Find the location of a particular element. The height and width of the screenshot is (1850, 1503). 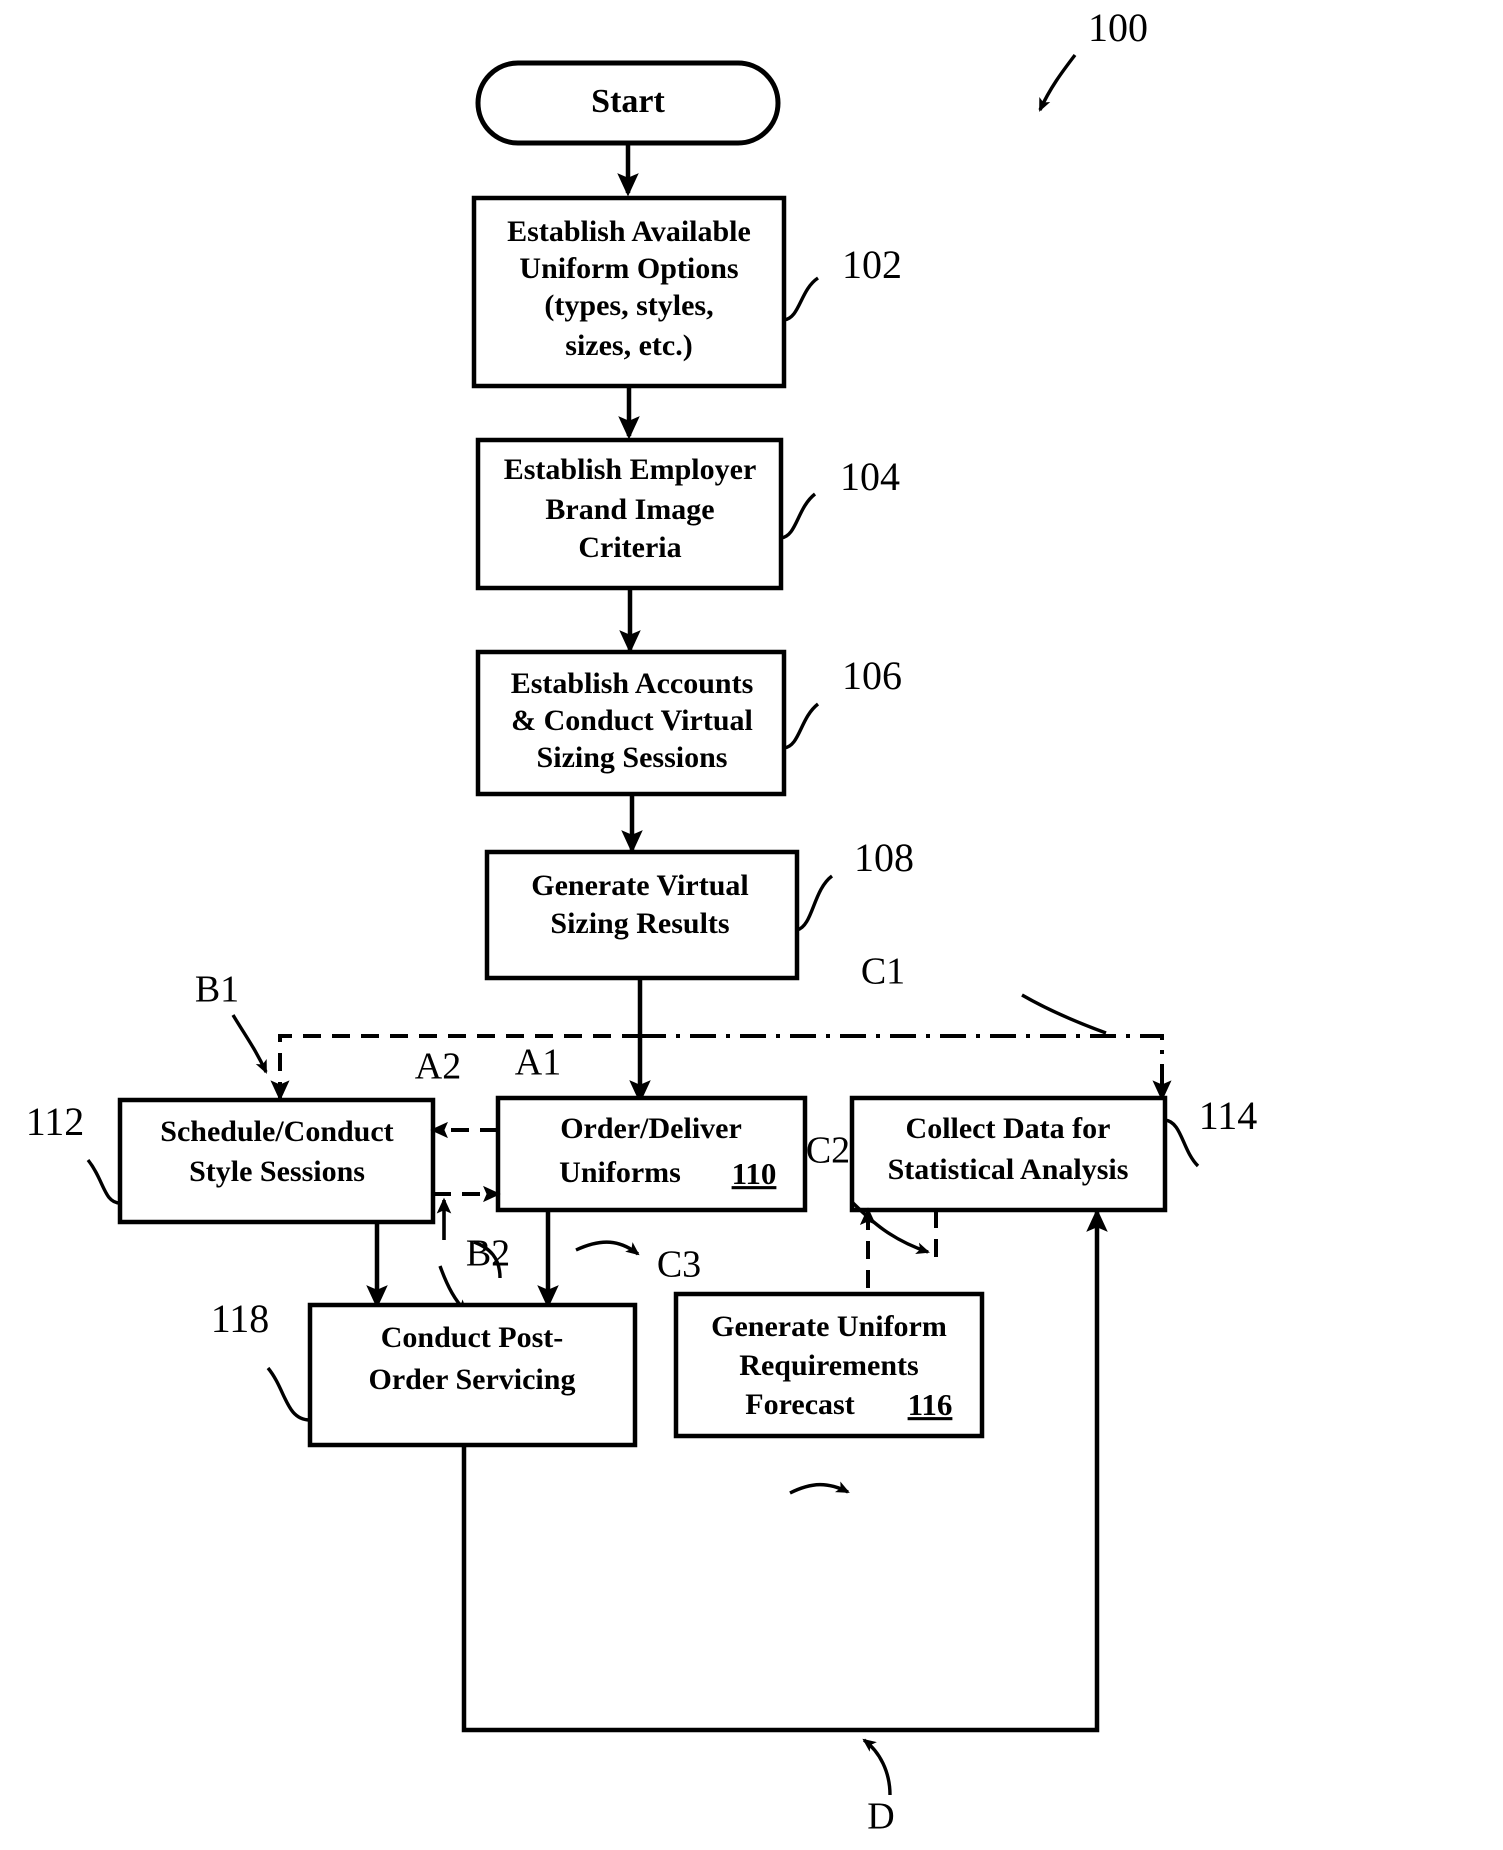

connector-label-b2: B2 is located at coordinates (488, 1254).